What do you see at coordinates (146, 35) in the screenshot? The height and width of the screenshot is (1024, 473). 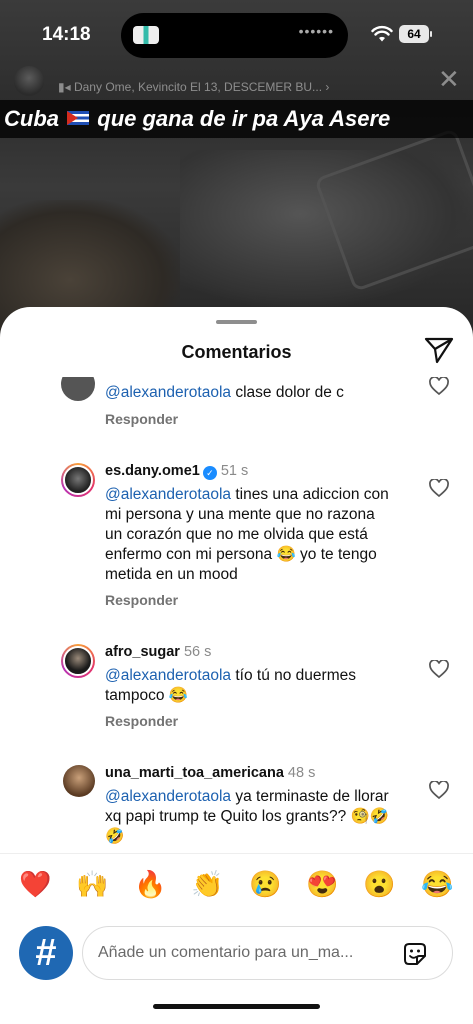 I see `island-app-icon` at bounding box center [146, 35].